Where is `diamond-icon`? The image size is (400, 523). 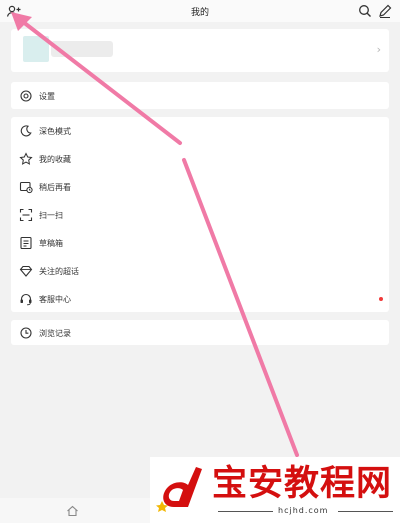 diamond-icon is located at coordinates (26, 271).